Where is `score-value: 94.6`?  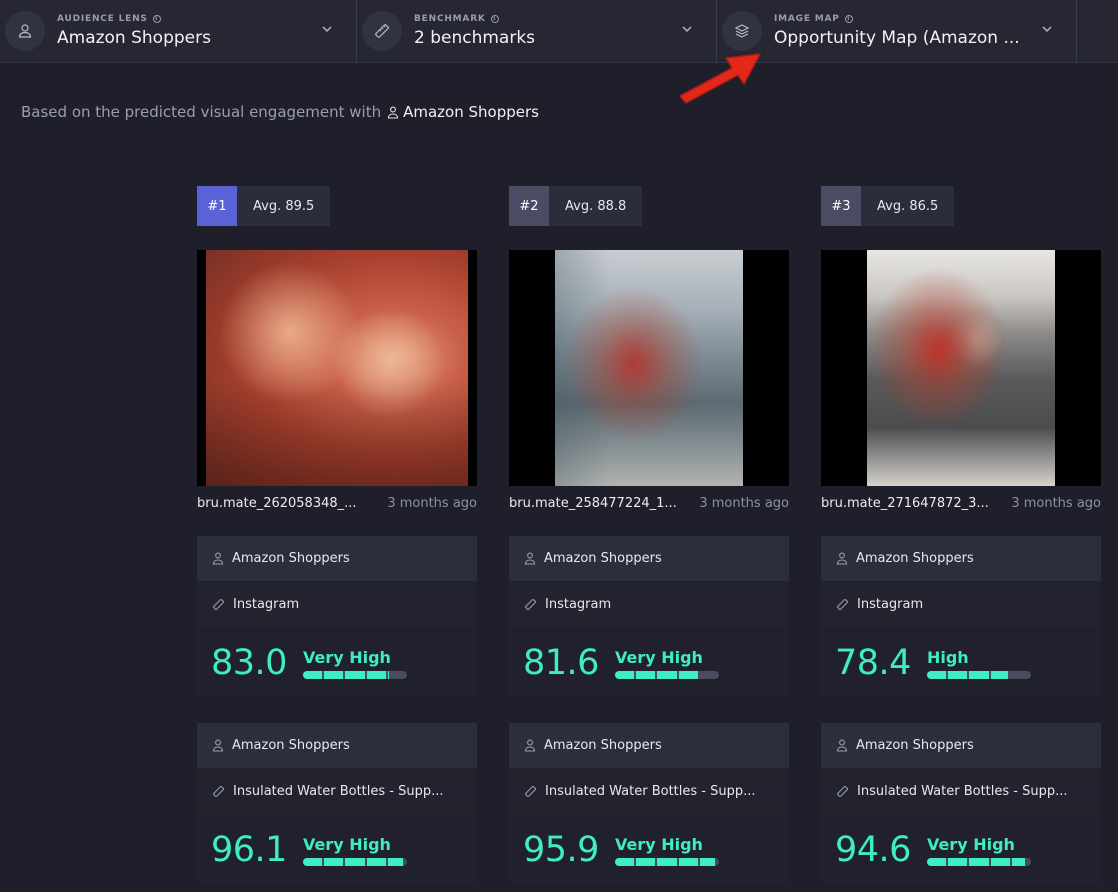 score-value: 94.6 is located at coordinates (873, 850).